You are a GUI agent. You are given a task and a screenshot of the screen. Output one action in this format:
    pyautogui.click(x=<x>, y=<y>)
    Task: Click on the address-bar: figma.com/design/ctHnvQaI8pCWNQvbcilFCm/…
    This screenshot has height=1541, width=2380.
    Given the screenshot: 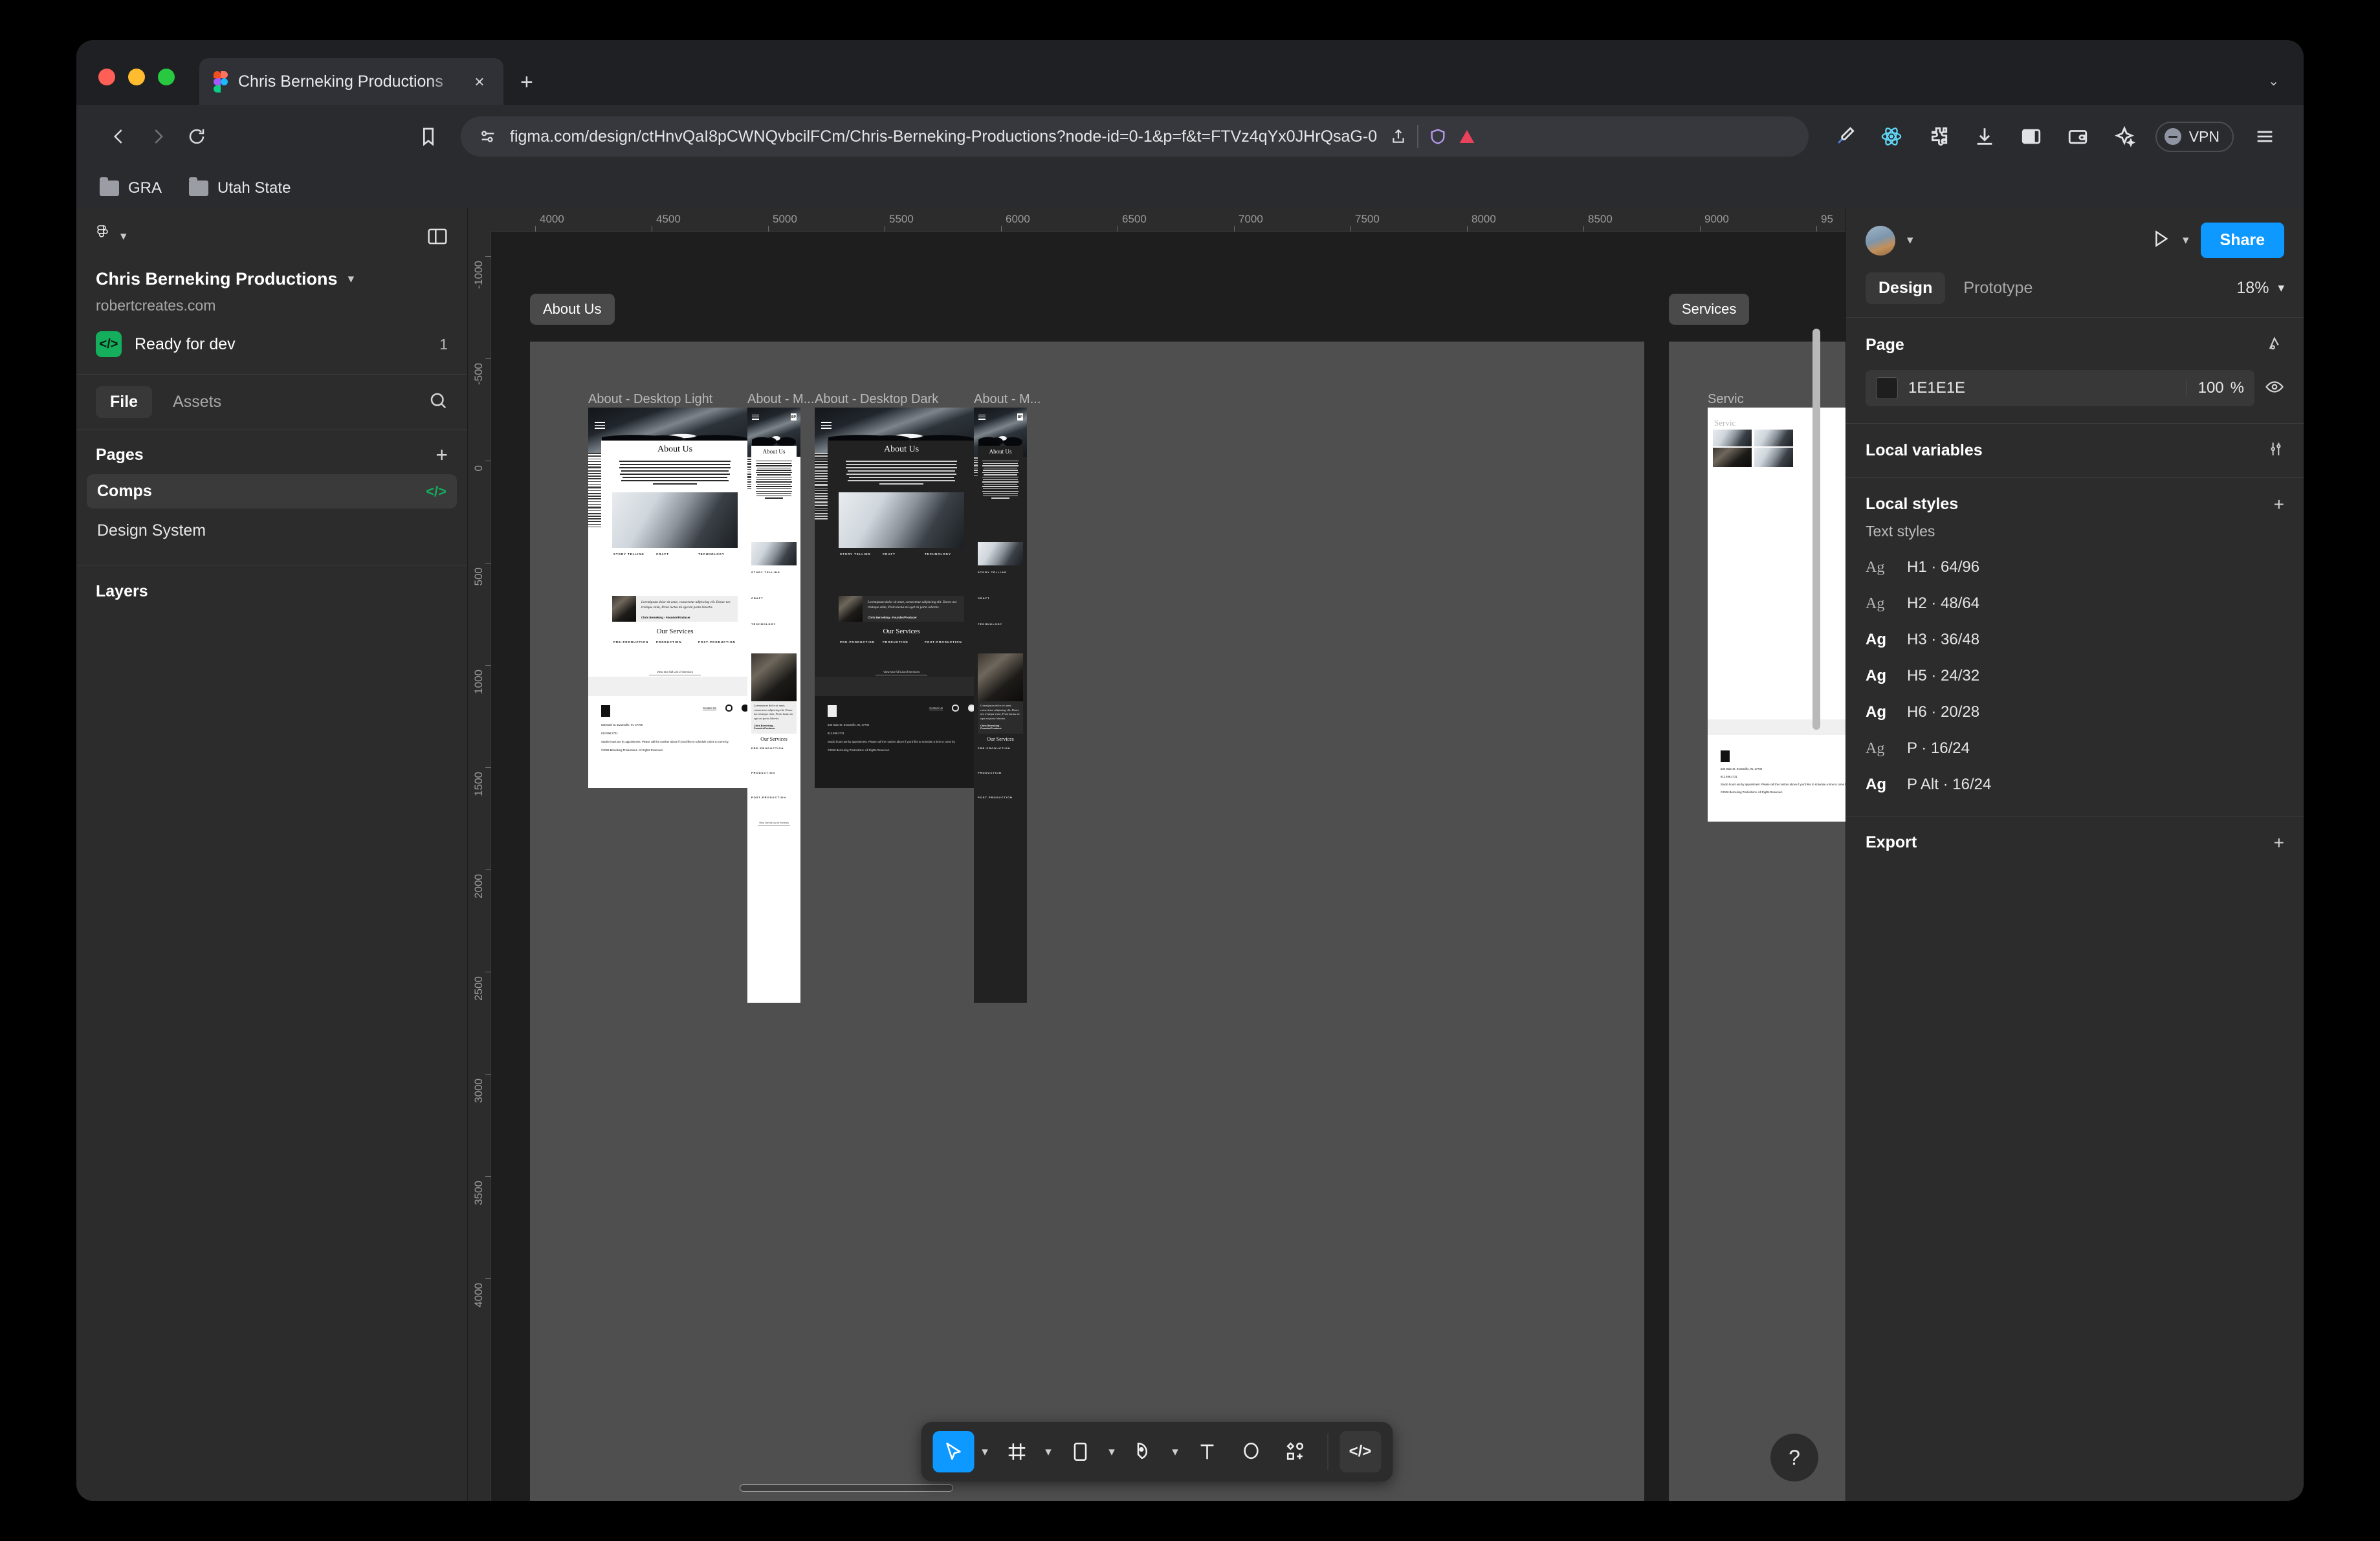 What is the action you would take?
    pyautogui.click(x=1135, y=136)
    